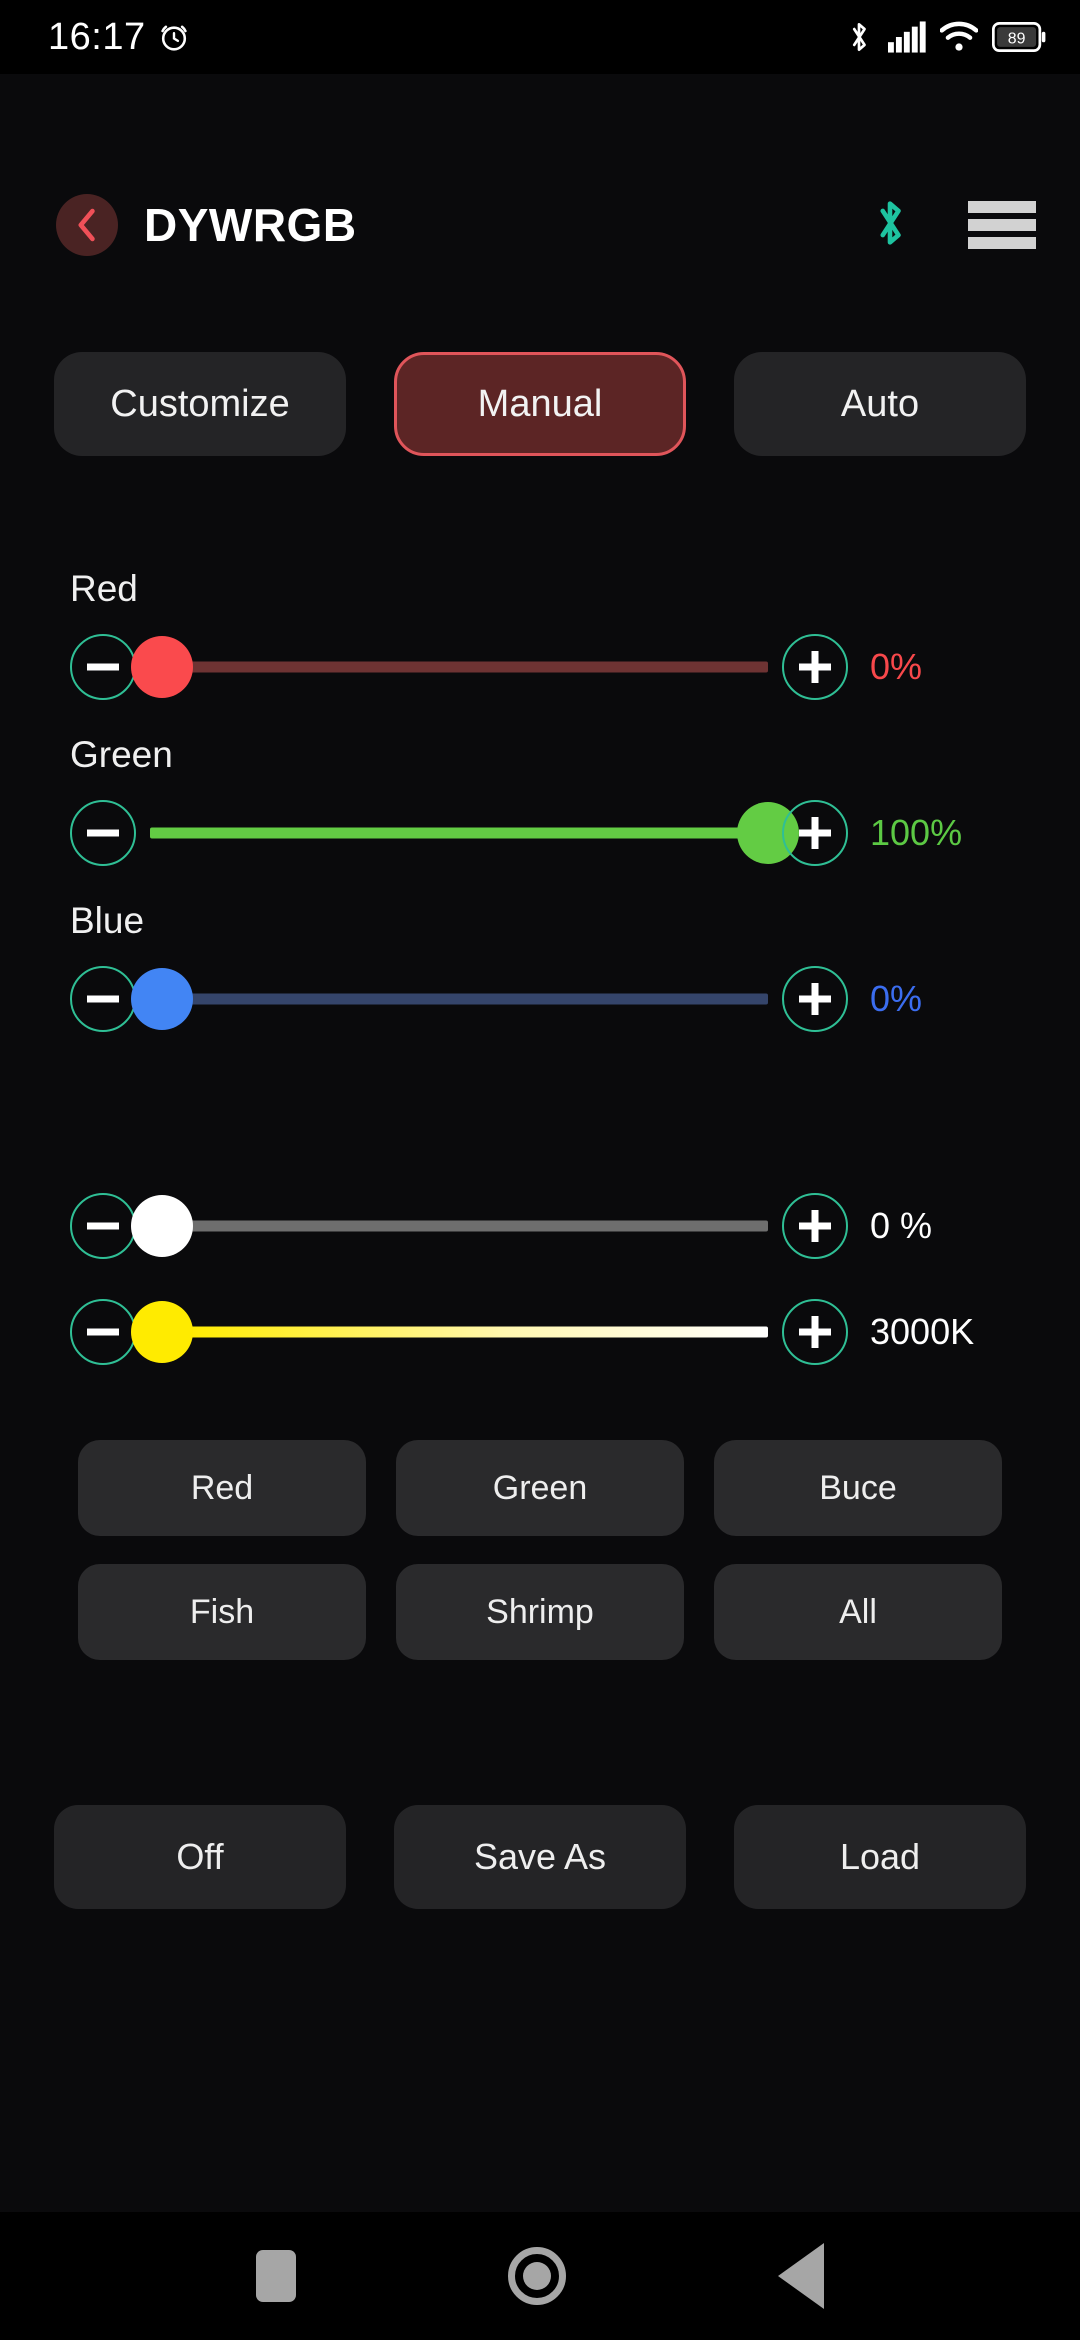 This screenshot has height=2340, width=1080. I want to click on red-increment-button, so click(815, 667).